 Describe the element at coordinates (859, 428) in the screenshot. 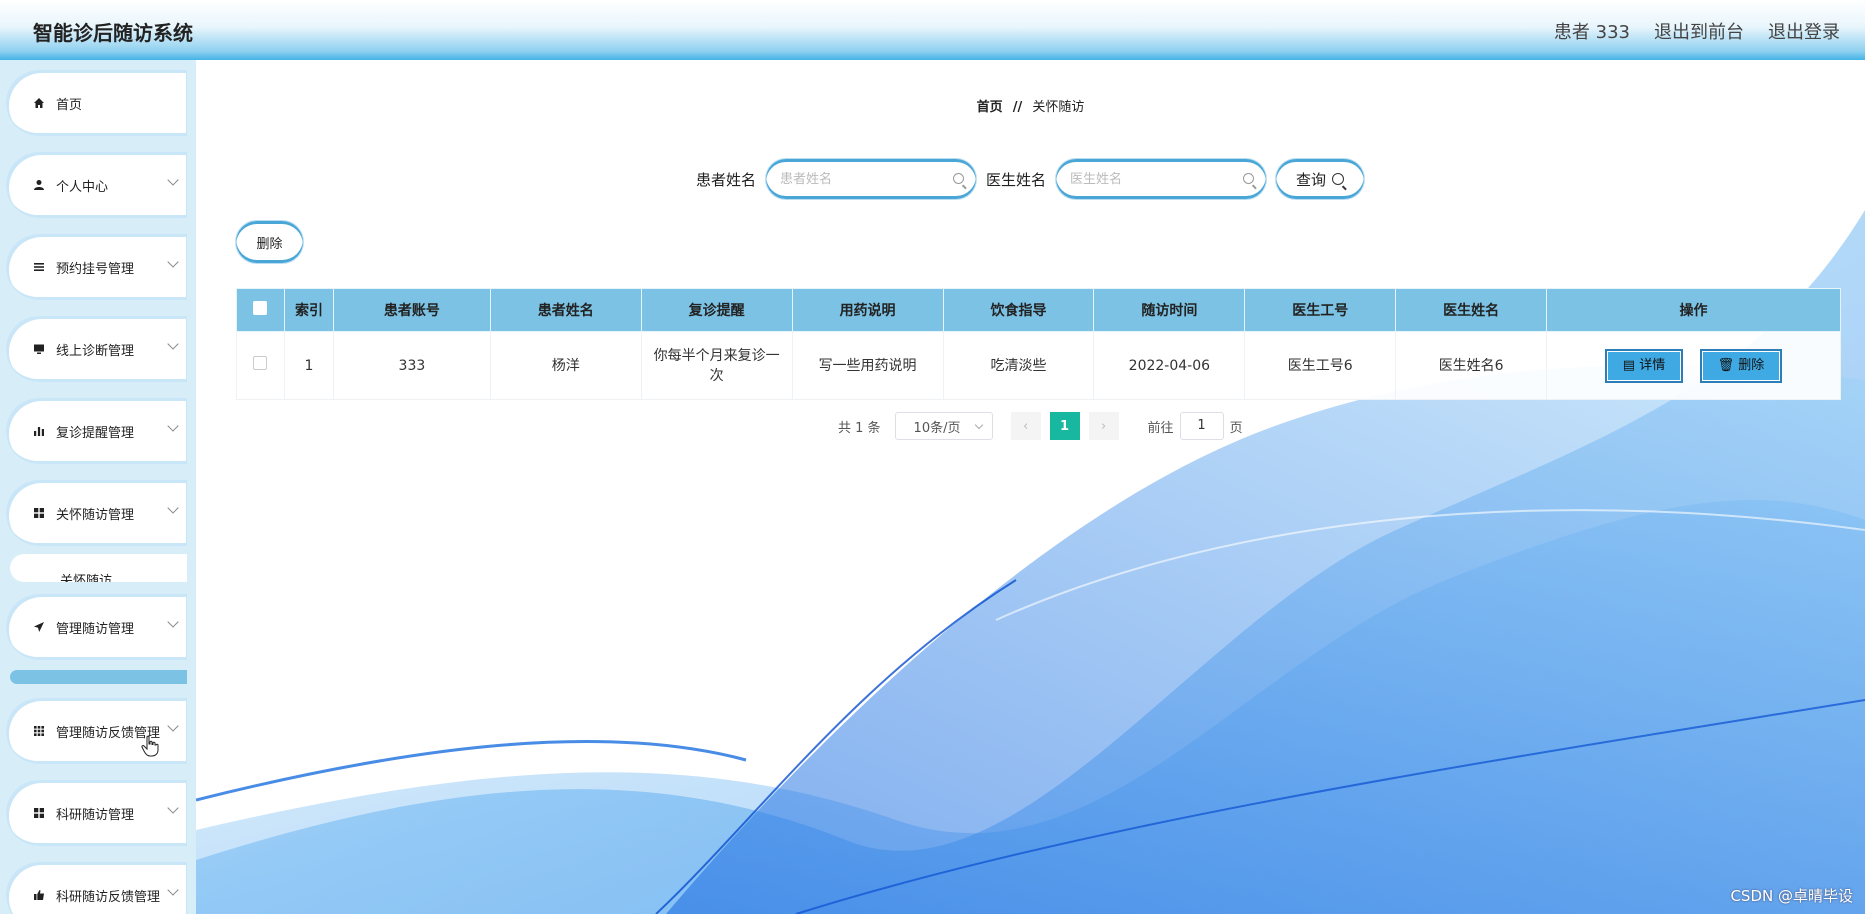

I see `total-count: 共 1 条` at that location.